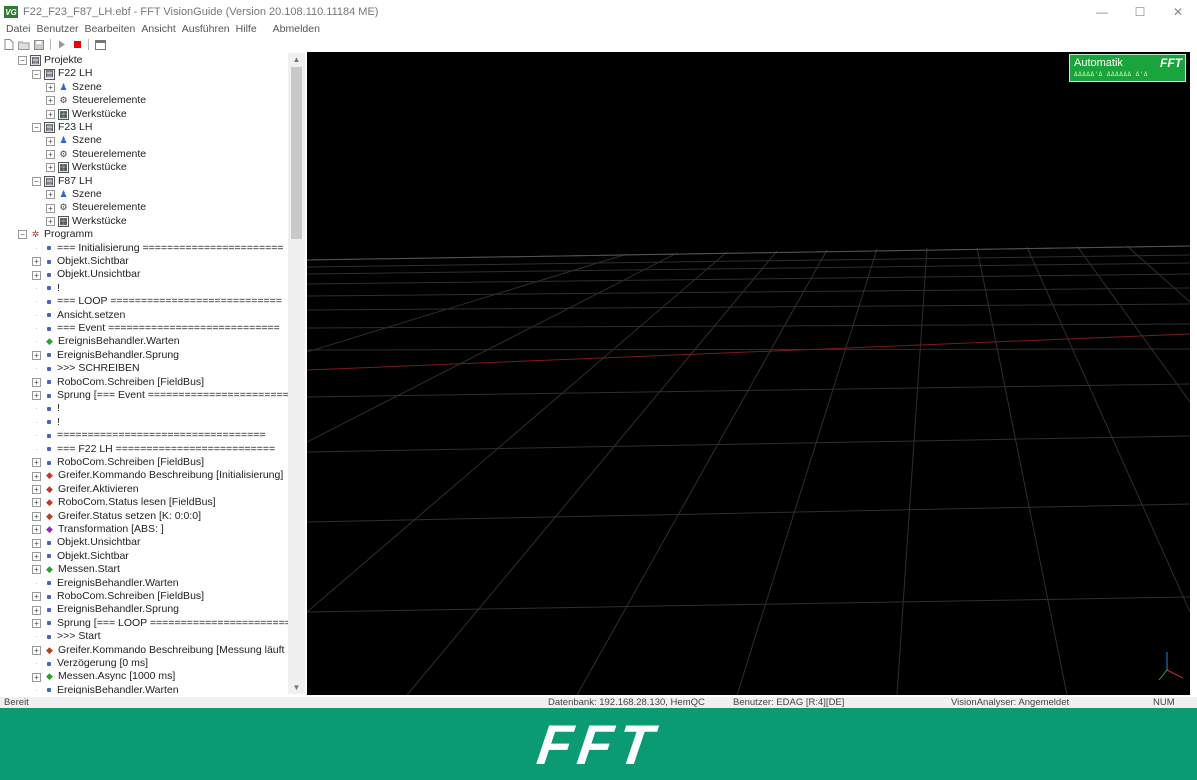  Describe the element at coordinates (148, 435) in the screenshot. I see `tree-item: · ==================================` at that location.